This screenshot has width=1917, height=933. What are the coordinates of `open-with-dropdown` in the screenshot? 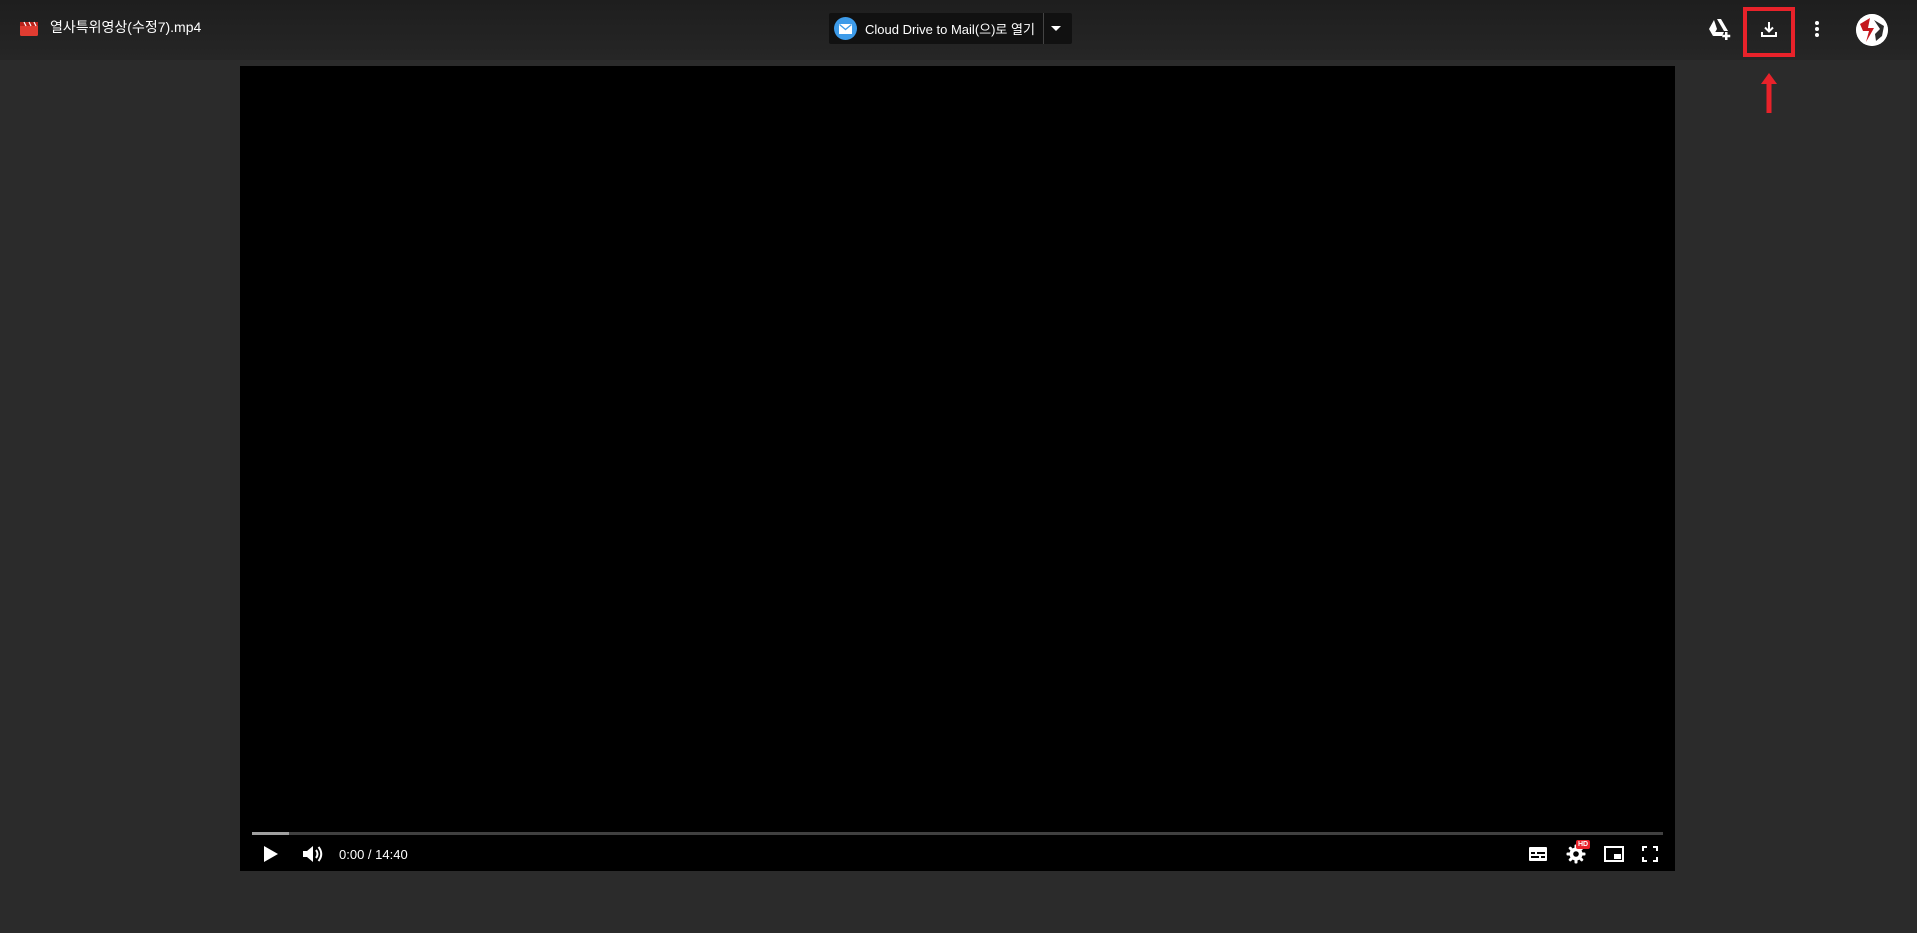 It's located at (1056, 28).